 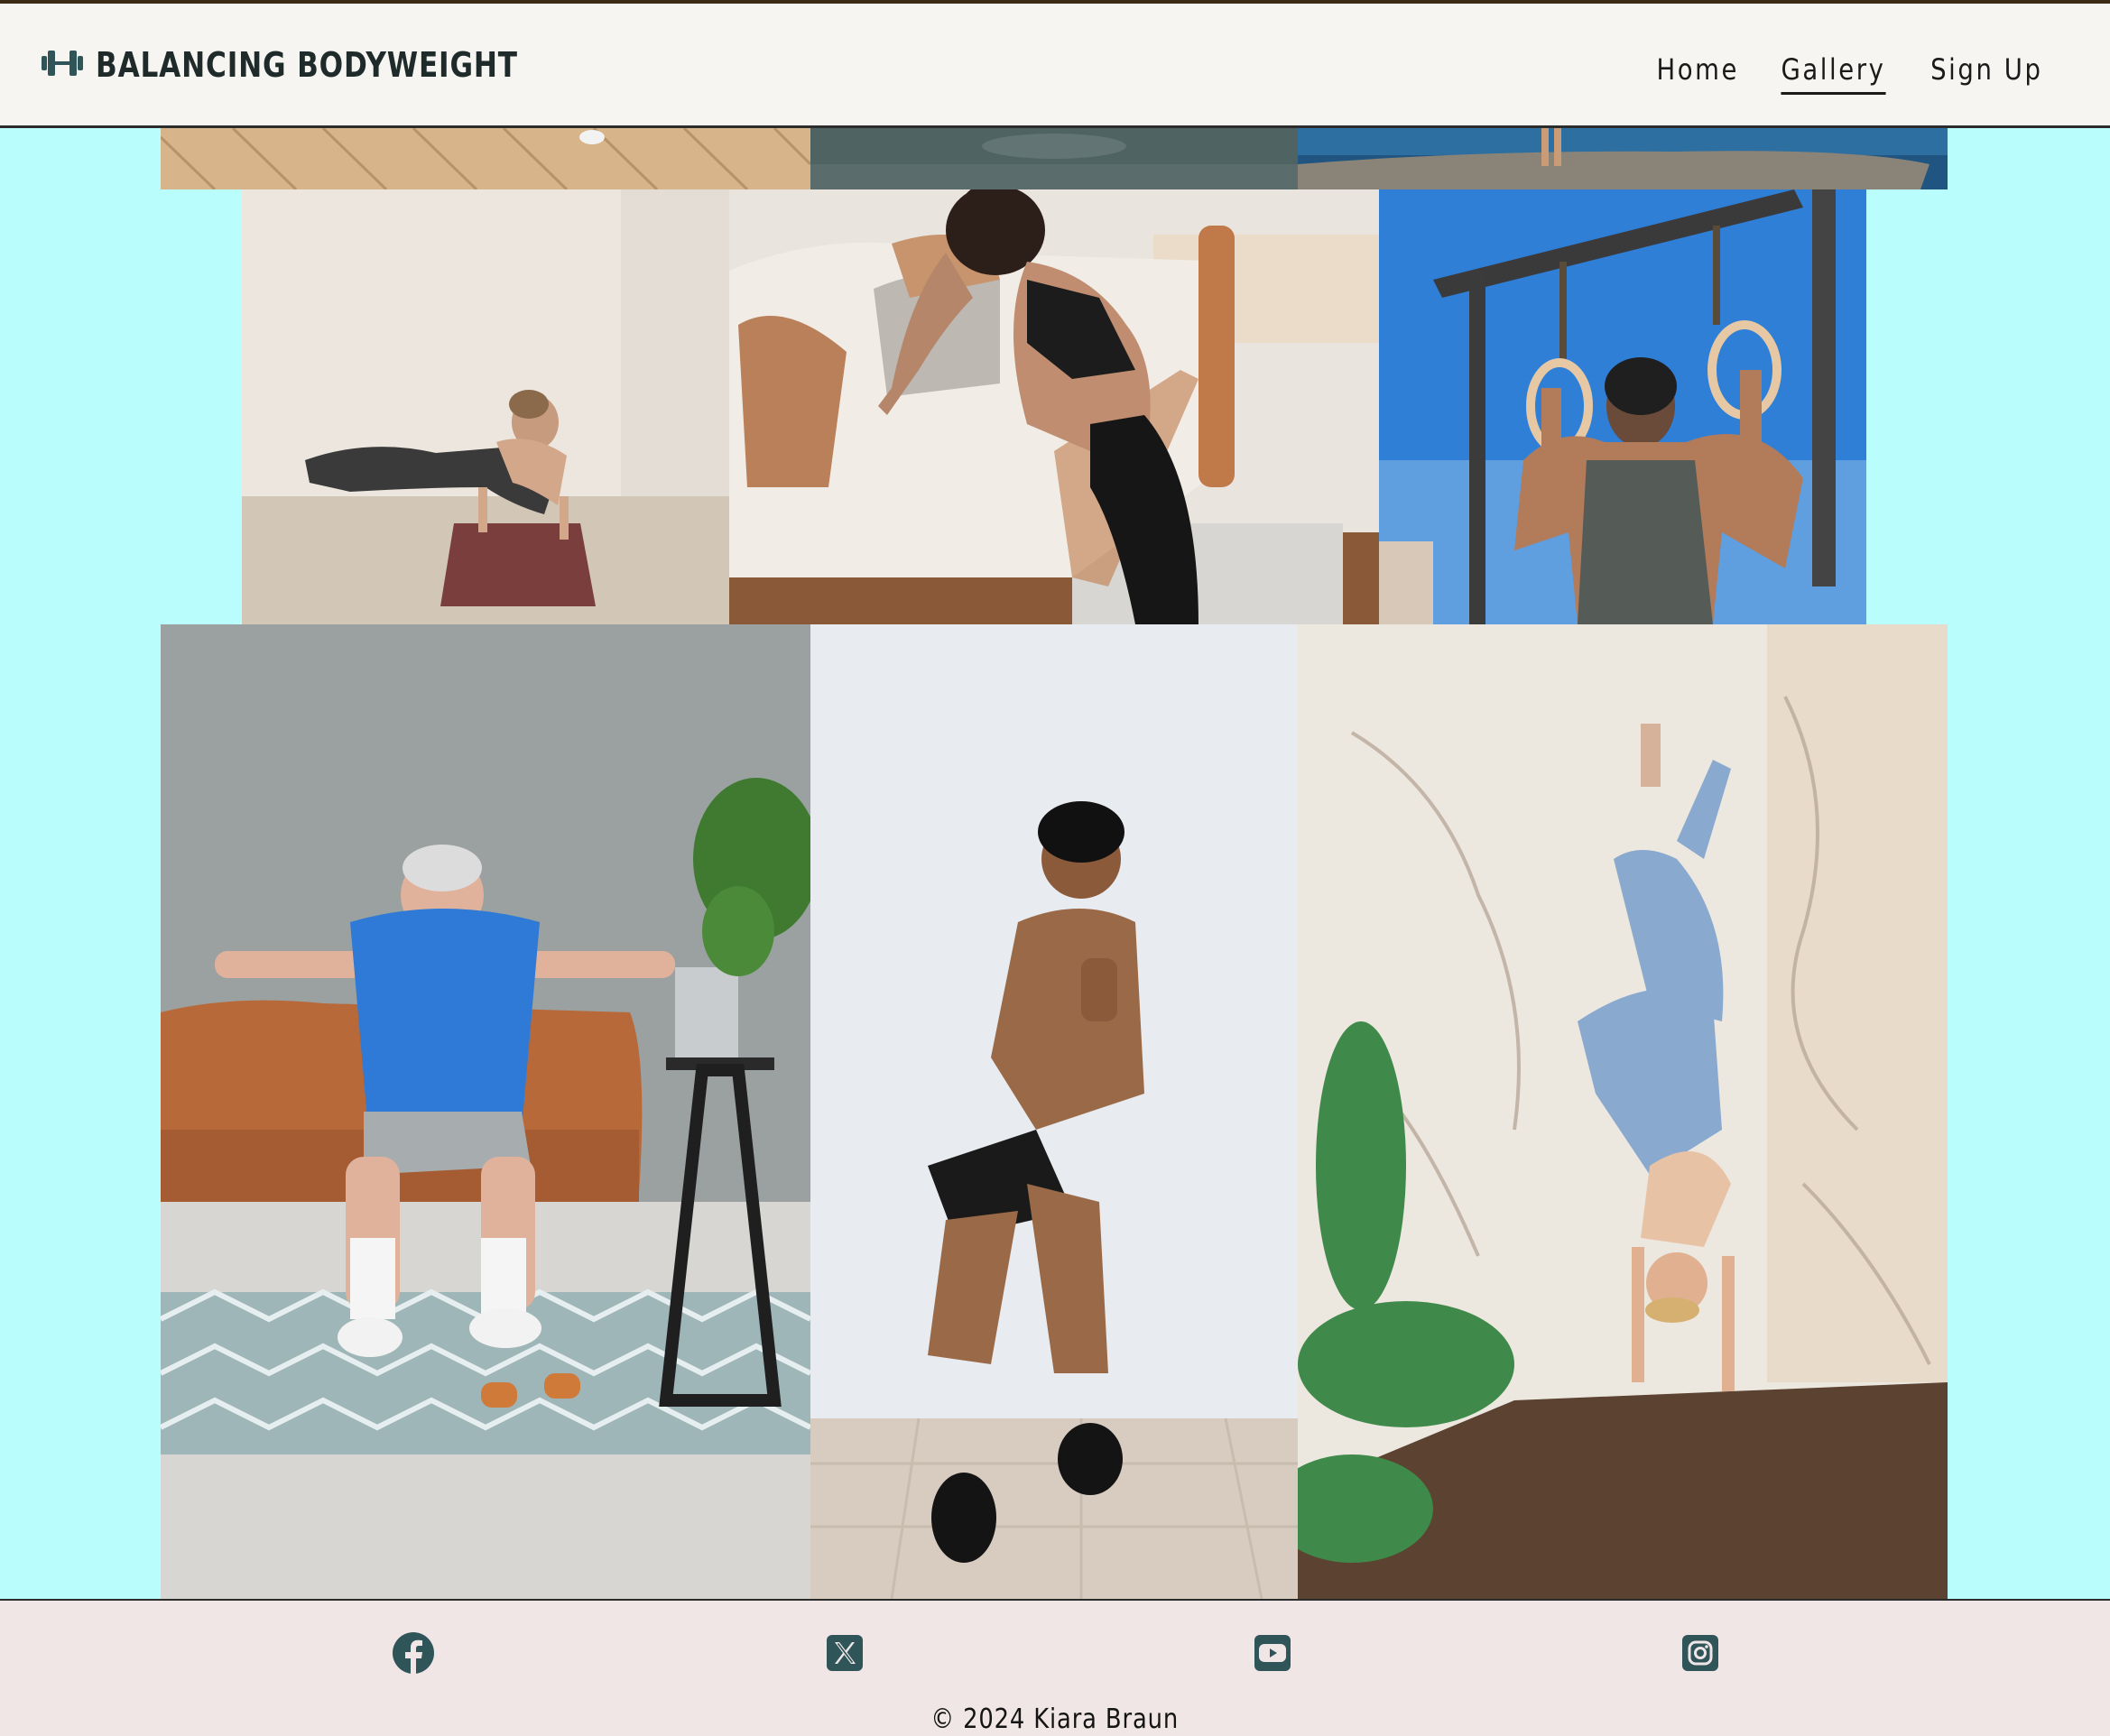 I want to click on nav-sign-up: Sign Up, so click(x=1986, y=74).